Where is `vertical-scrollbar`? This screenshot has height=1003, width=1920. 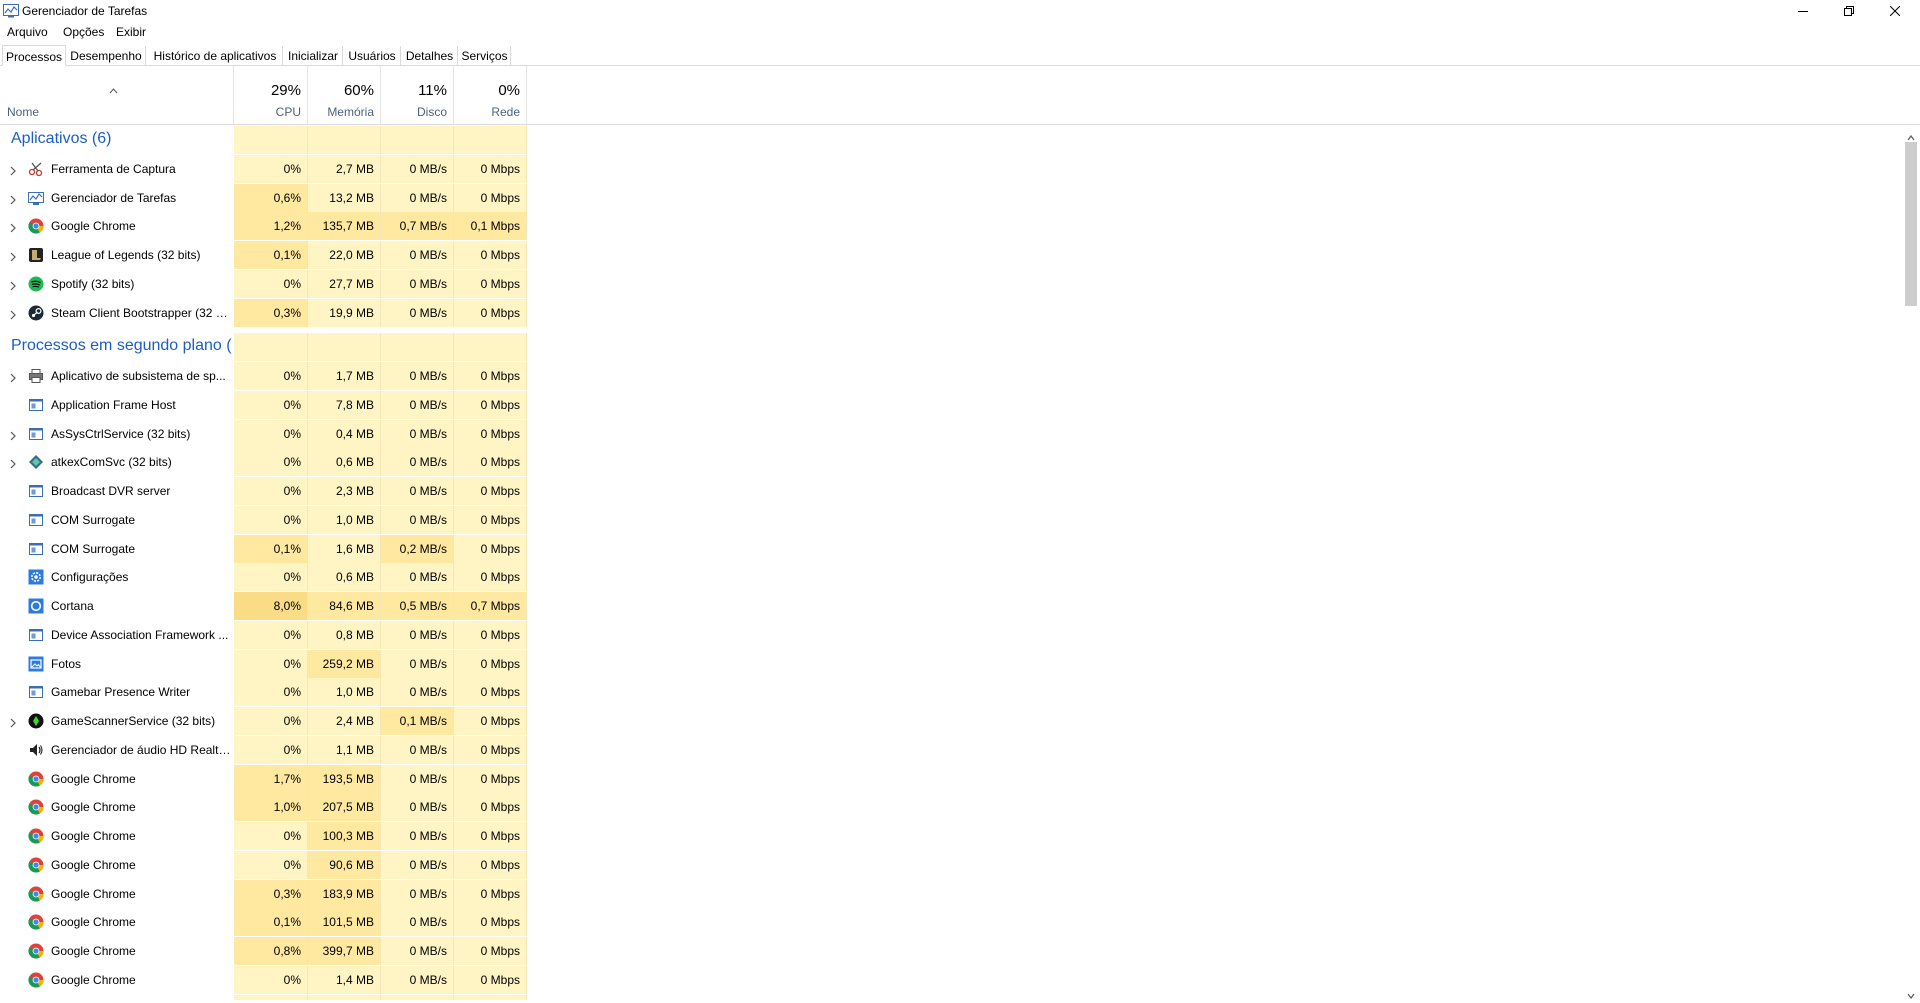 vertical-scrollbar is located at coordinates (1911, 563).